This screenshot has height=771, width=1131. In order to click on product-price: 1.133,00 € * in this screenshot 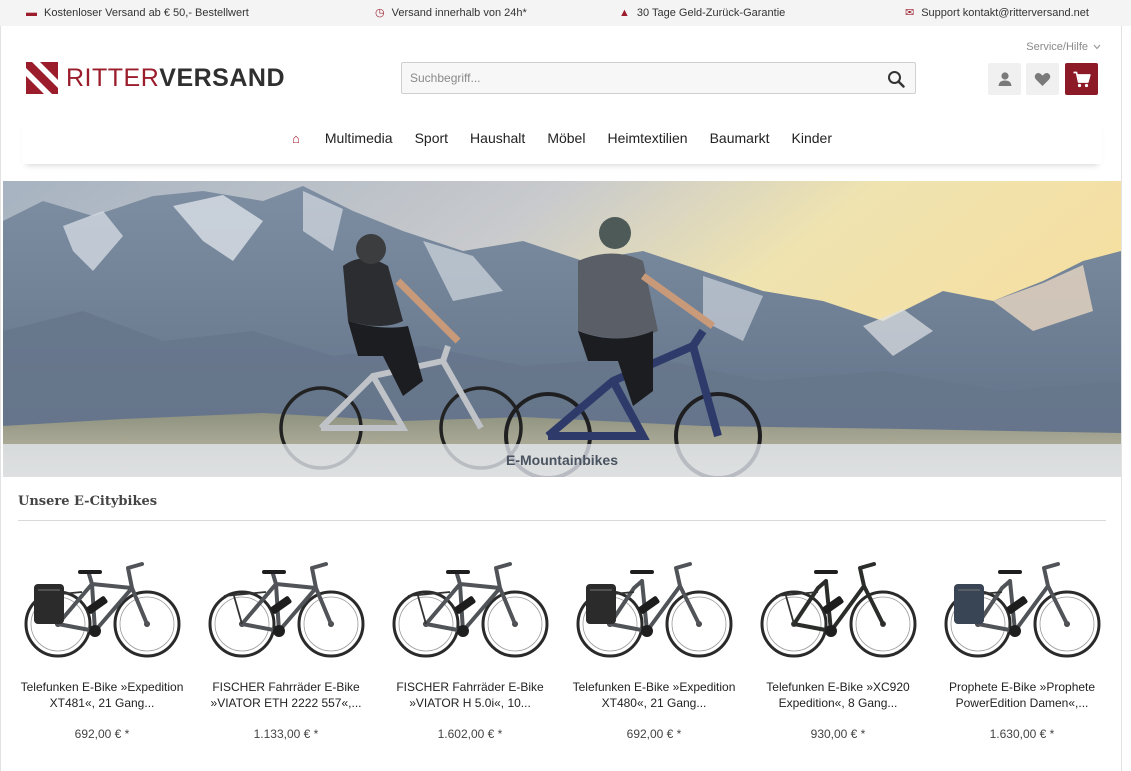, I will do `click(286, 734)`.